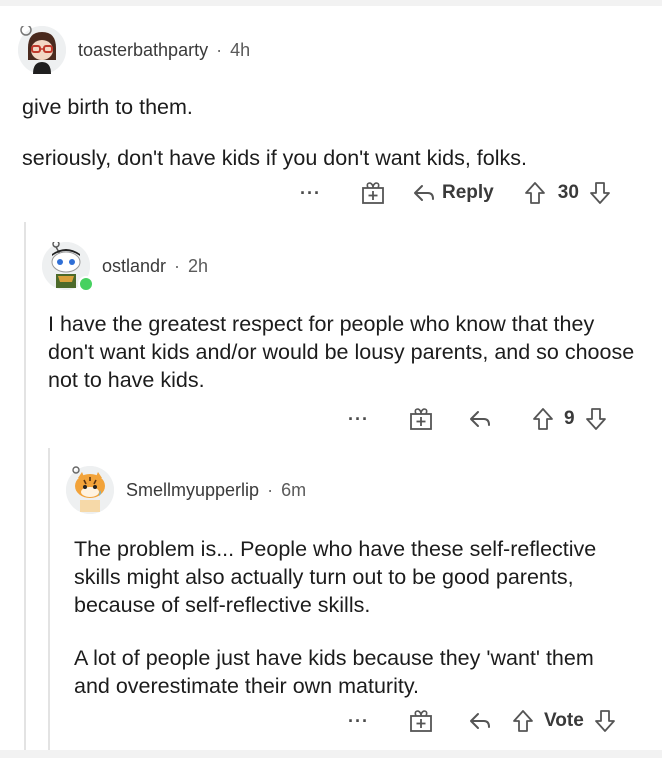  I want to click on comment-actions: ··· Reply 30, so click(455, 193).